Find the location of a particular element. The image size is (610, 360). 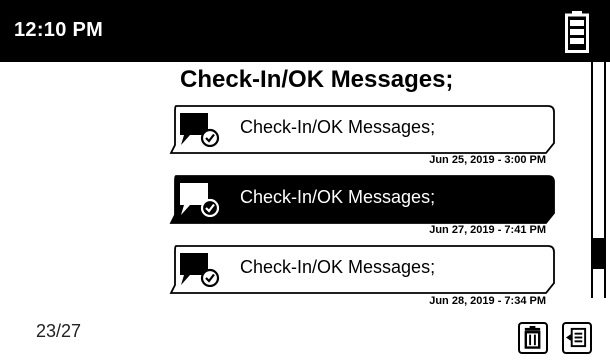

trash-icon is located at coordinates (532, 337).